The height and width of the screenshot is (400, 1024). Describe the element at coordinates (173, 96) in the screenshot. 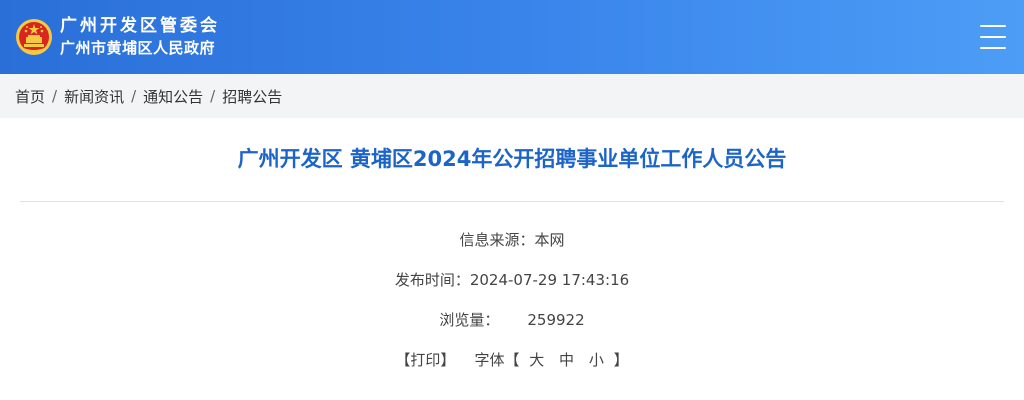

I see `breadcrumb-notices: 通知公告` at that location.